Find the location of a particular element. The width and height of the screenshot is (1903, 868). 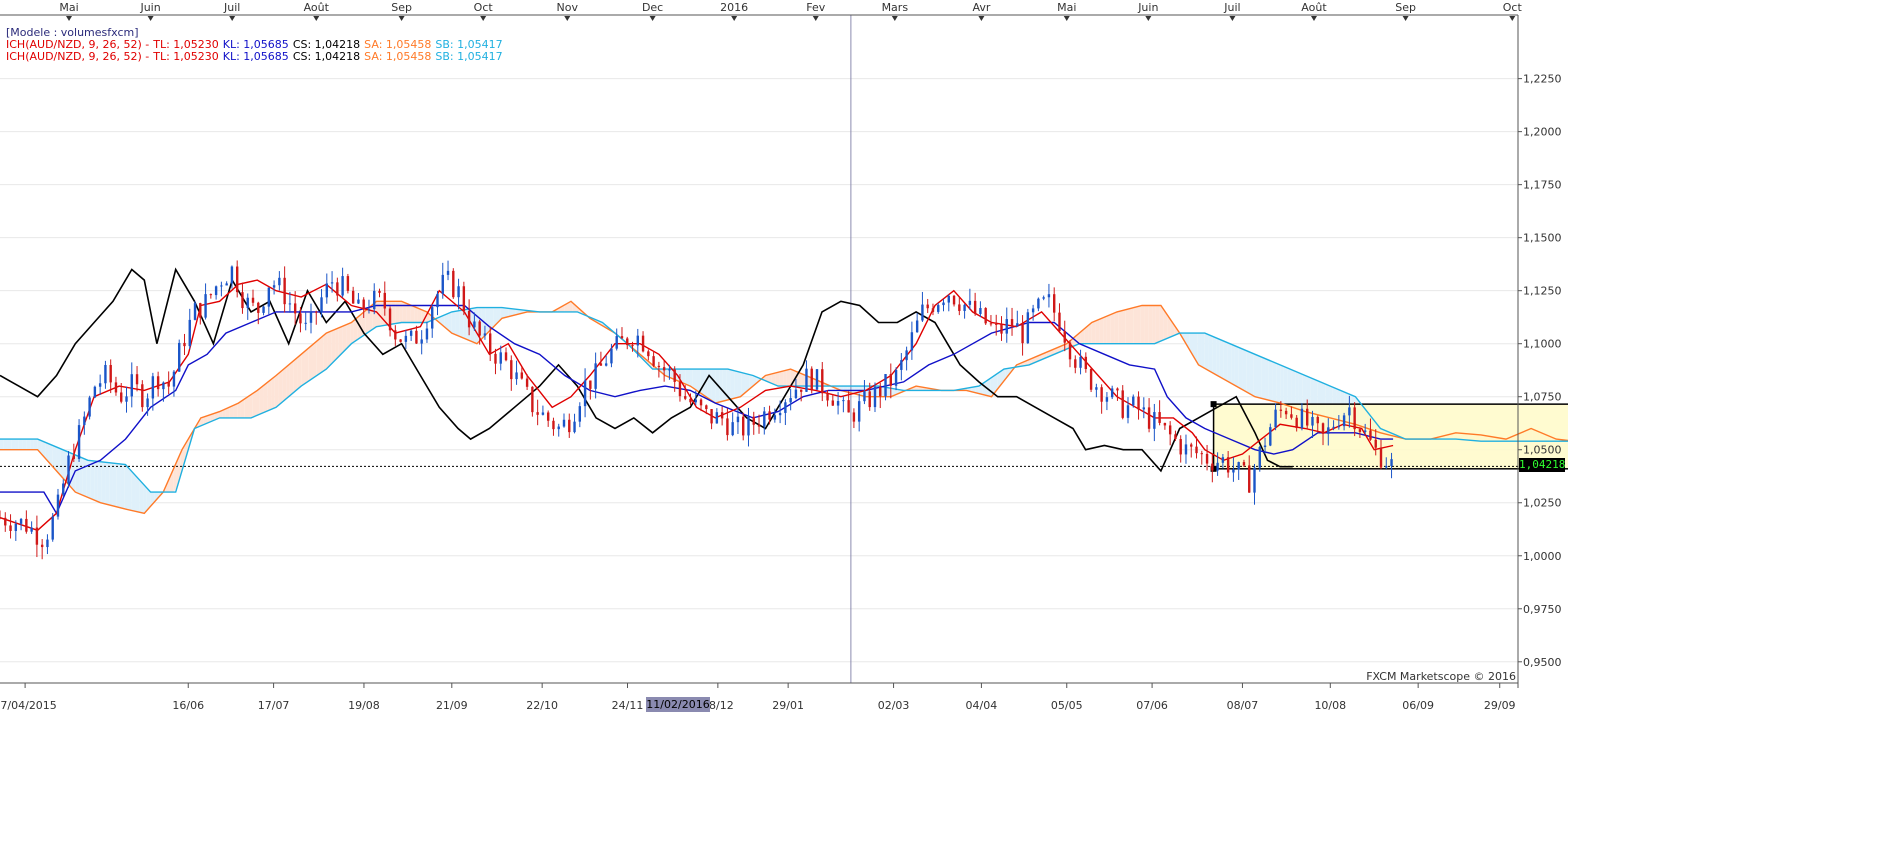

date-label: 29/01 is located at coordinates (788, 705).